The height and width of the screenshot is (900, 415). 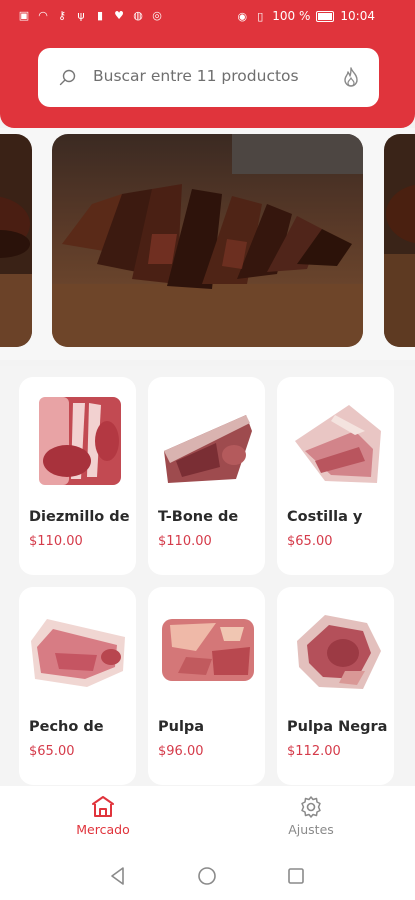 What do you see at coordinates (311, 829) in the screenshot?
I see `nav-label-ajustes: Ajustes` at bounding box center [311, 829].